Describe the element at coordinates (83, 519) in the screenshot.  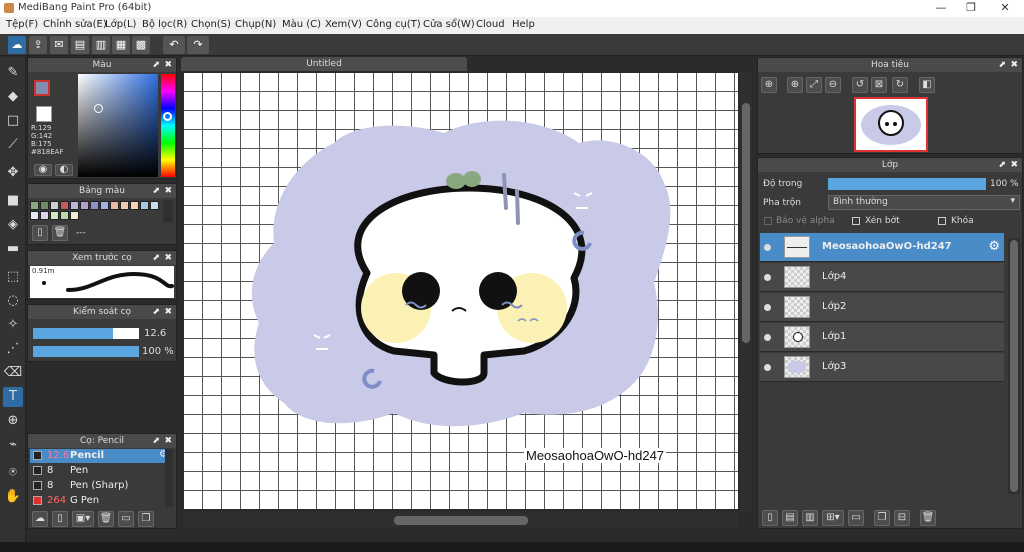
I see `brush-menu-icon: ▣▾` at that location.